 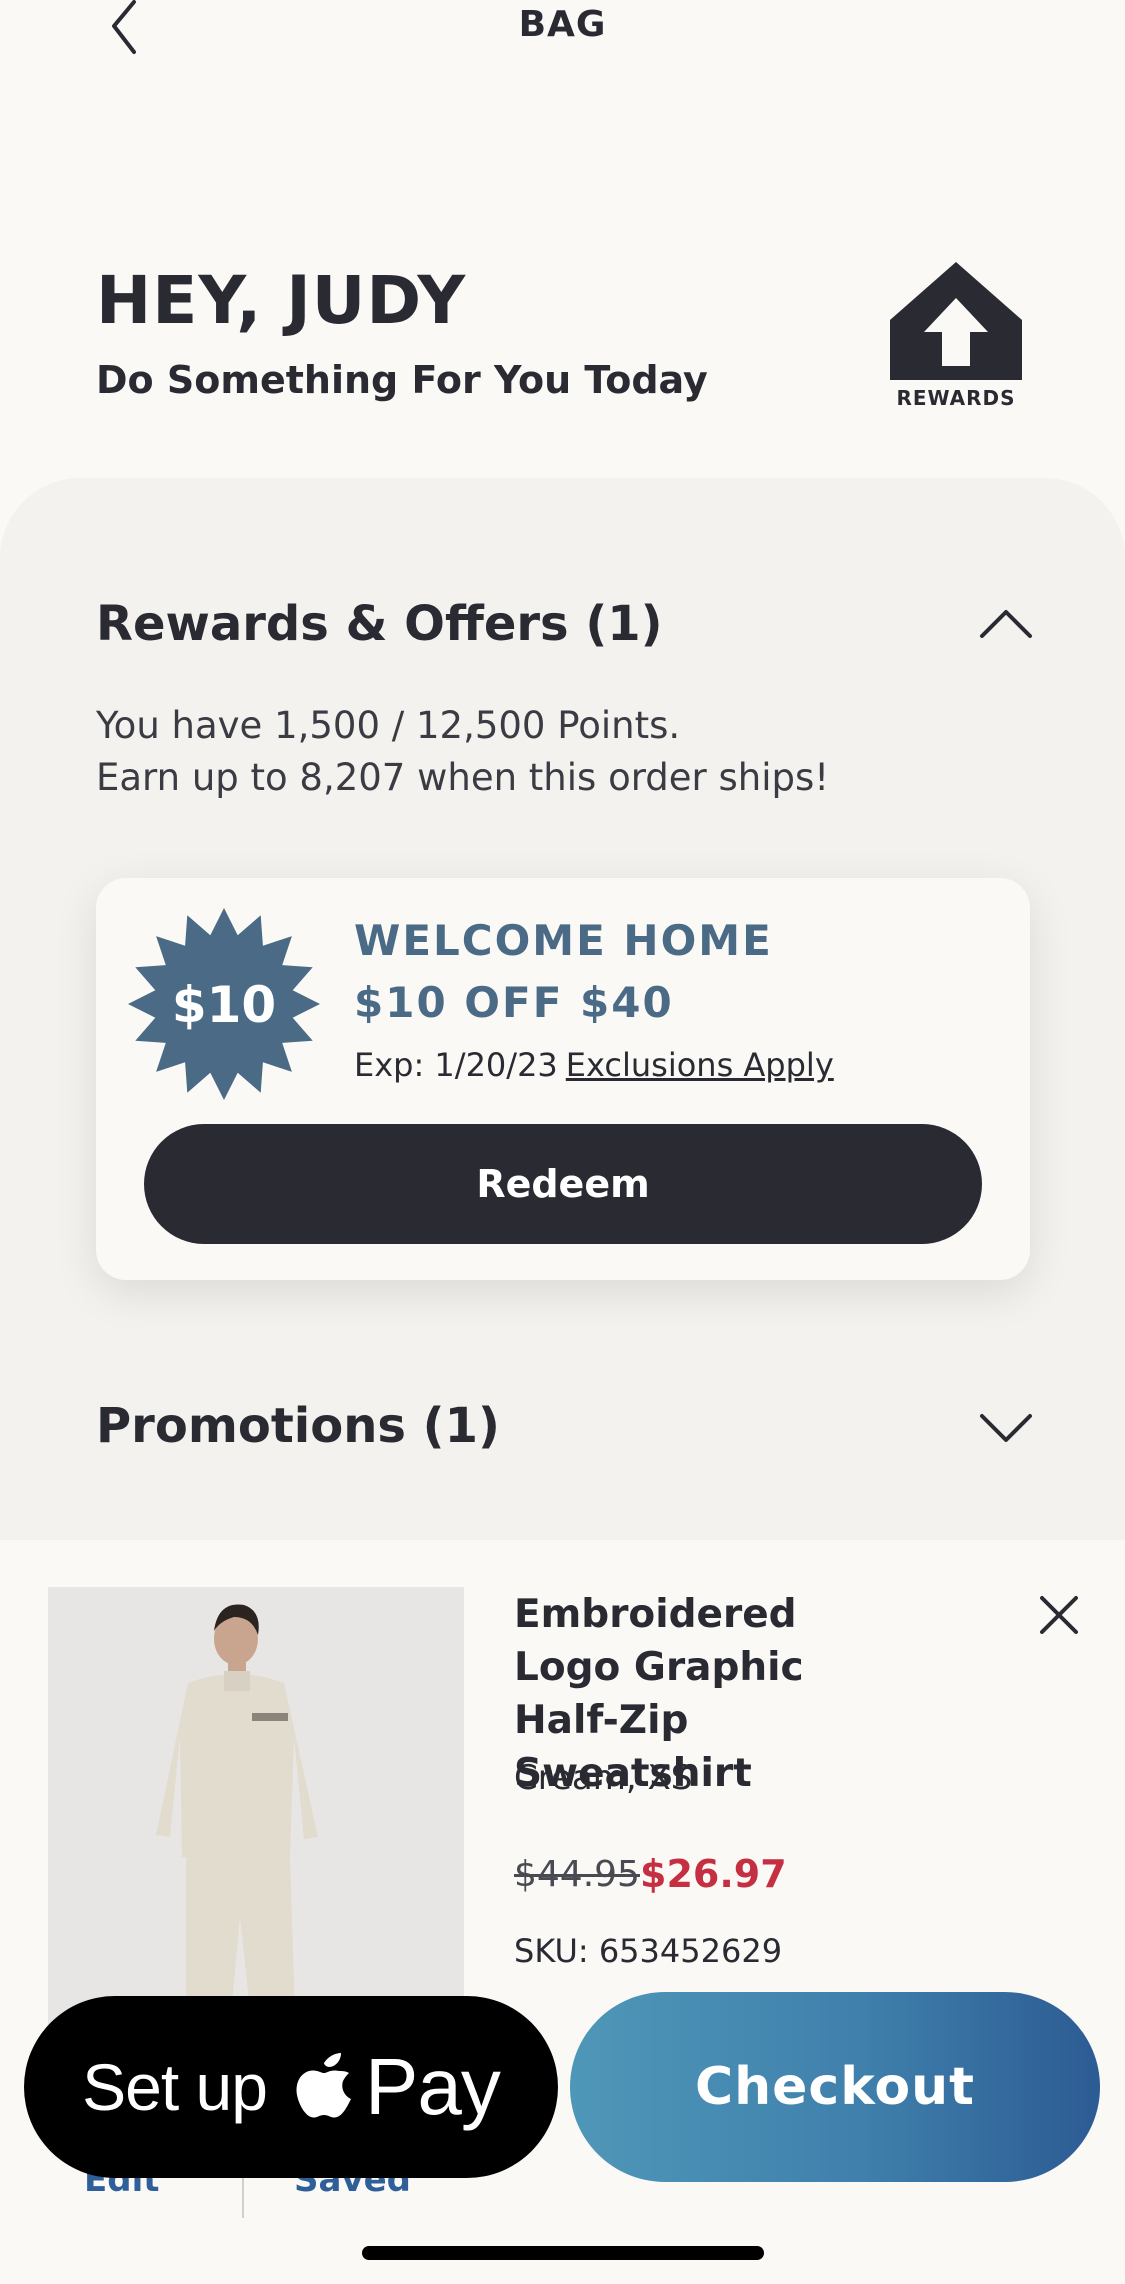 I want to click on checkout-button: Checkout, so click(x=835, y=2087).